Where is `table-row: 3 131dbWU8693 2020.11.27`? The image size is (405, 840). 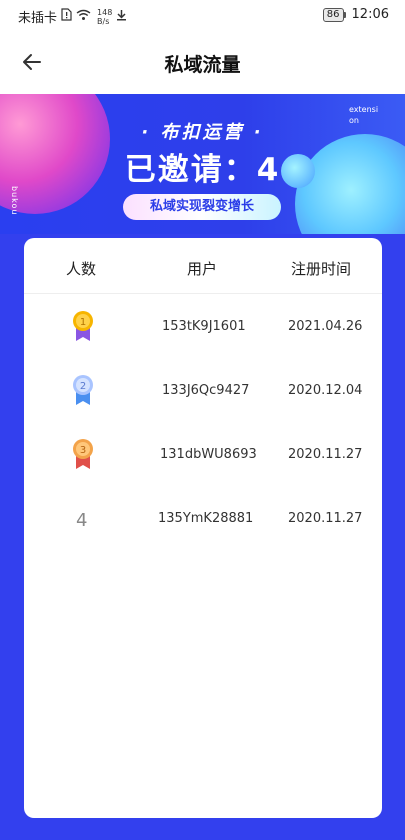
table-row: 3 131dbWU8693 2020.11.27 is located at coordinates (203, 456).